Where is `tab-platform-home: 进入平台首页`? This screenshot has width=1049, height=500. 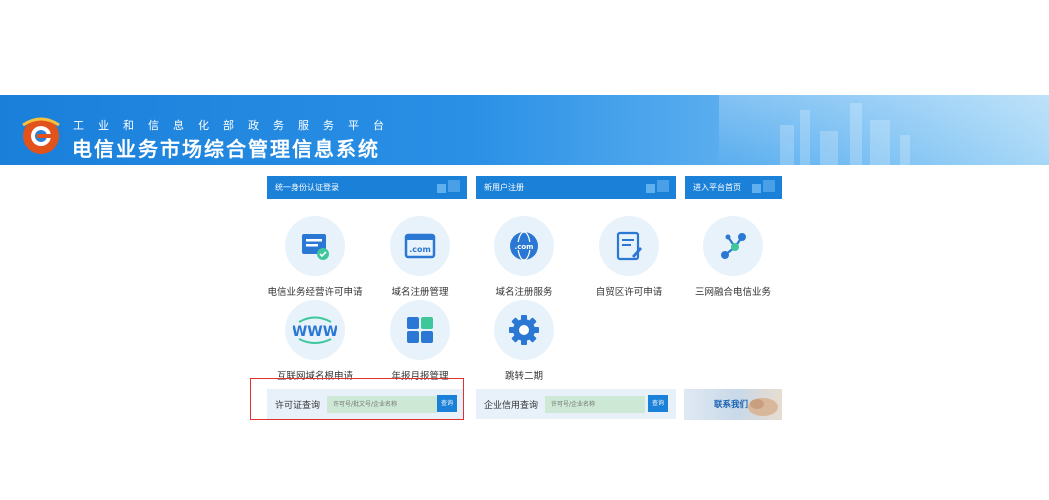
tab-platform-home: 进入平台首页 is located at coordinates (733, 187).